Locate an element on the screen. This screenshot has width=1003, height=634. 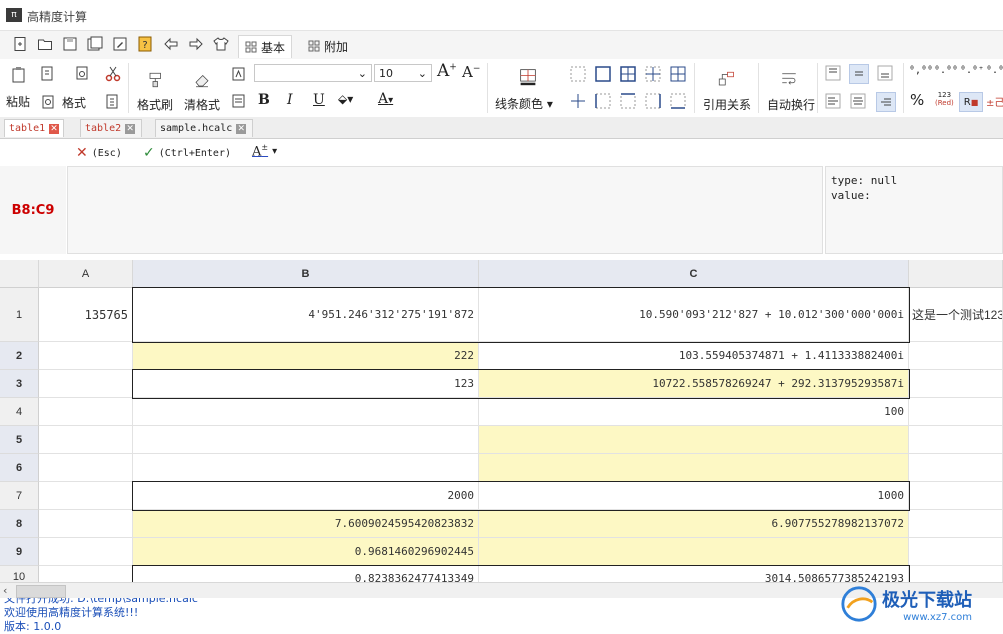
scrollbar-thumb is located at coordinates (41, 591).